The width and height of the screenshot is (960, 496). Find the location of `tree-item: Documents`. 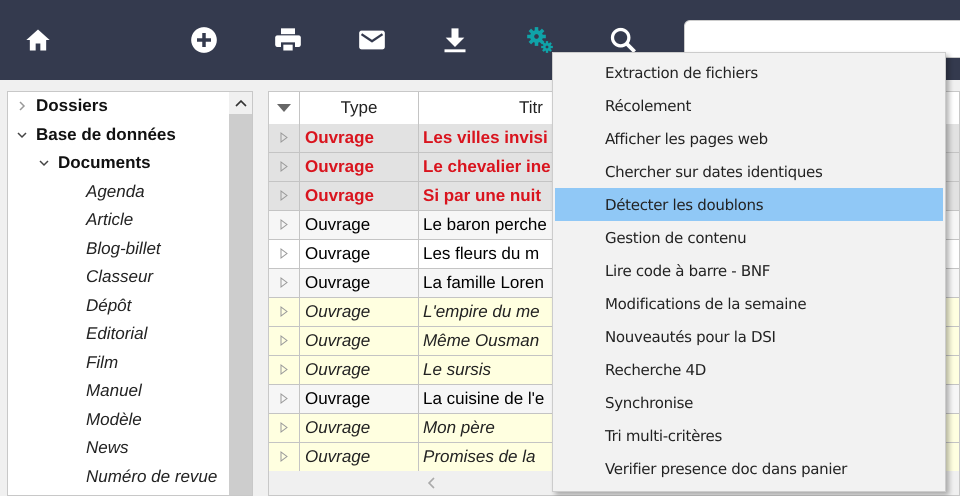

tree-item: Documents is located at coordinates (104, 163).